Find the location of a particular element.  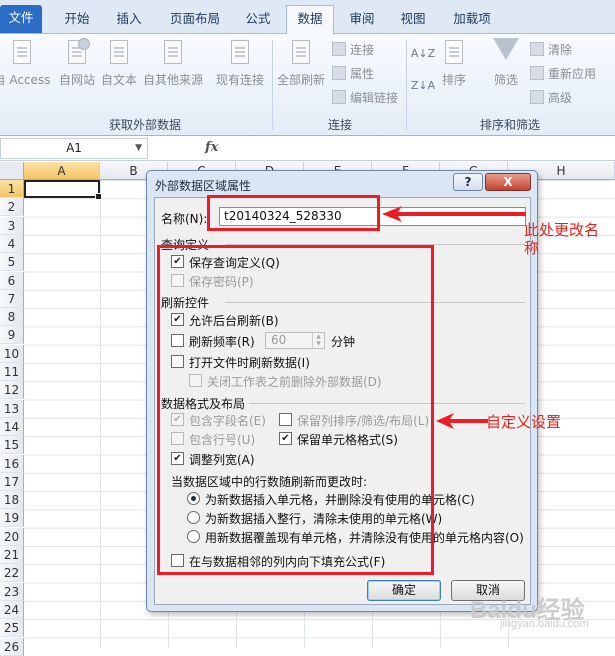

from-other-sources-button: 自其他来源 is located at coordinates (173, 63).